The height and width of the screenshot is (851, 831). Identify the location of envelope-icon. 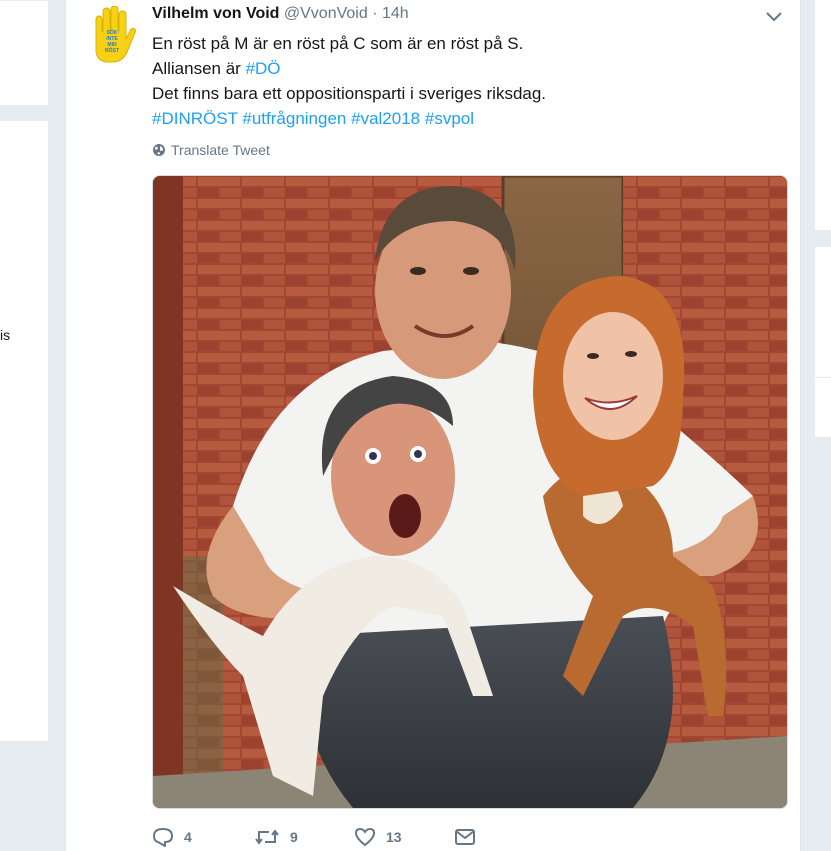
(465, 837).